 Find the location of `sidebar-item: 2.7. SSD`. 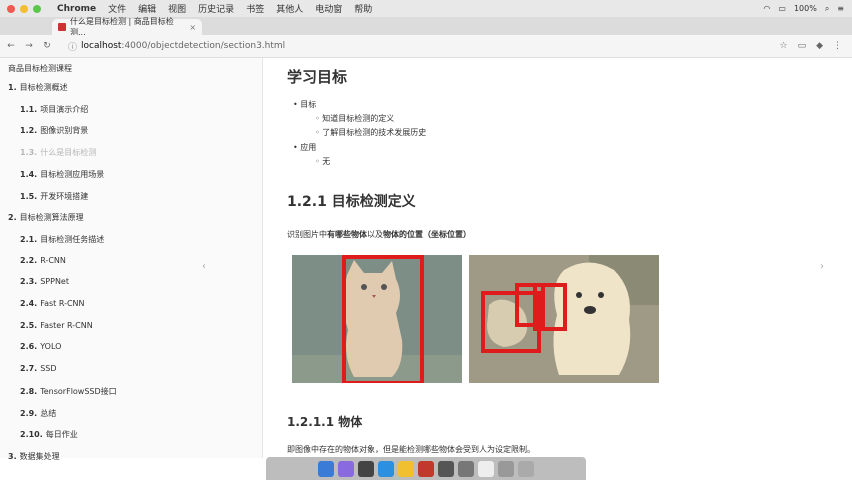

sidebar-item: 2.7. SSD is located at coordinates (38, 368).